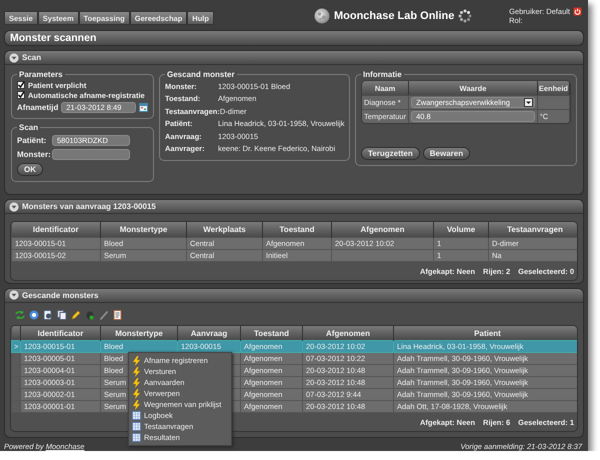 This screenshot has height=460, width=600. Describe the element at coordinates (143, 107) in the screenshot. I see `calendar-icon` at that location.